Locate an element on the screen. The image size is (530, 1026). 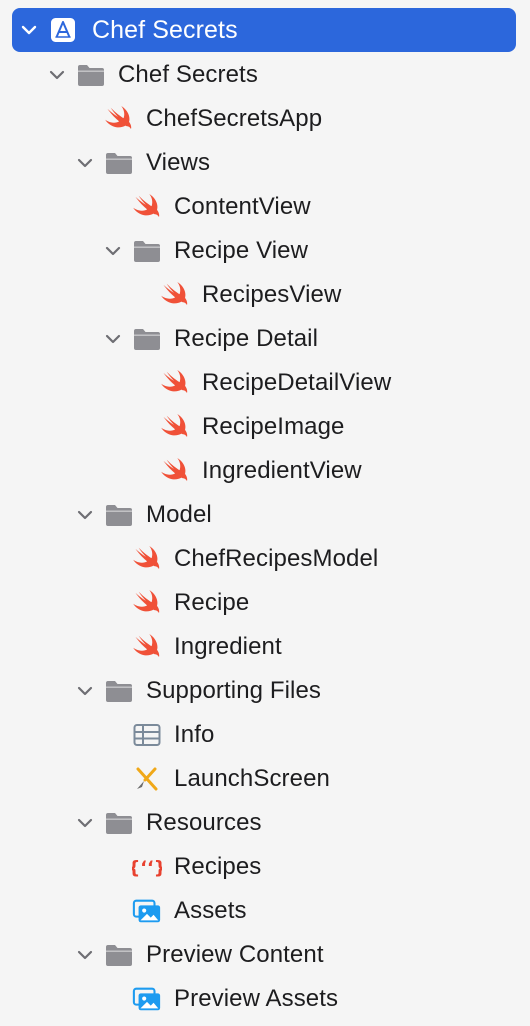
xcode-project-icon is located at coordinates (63, 30).